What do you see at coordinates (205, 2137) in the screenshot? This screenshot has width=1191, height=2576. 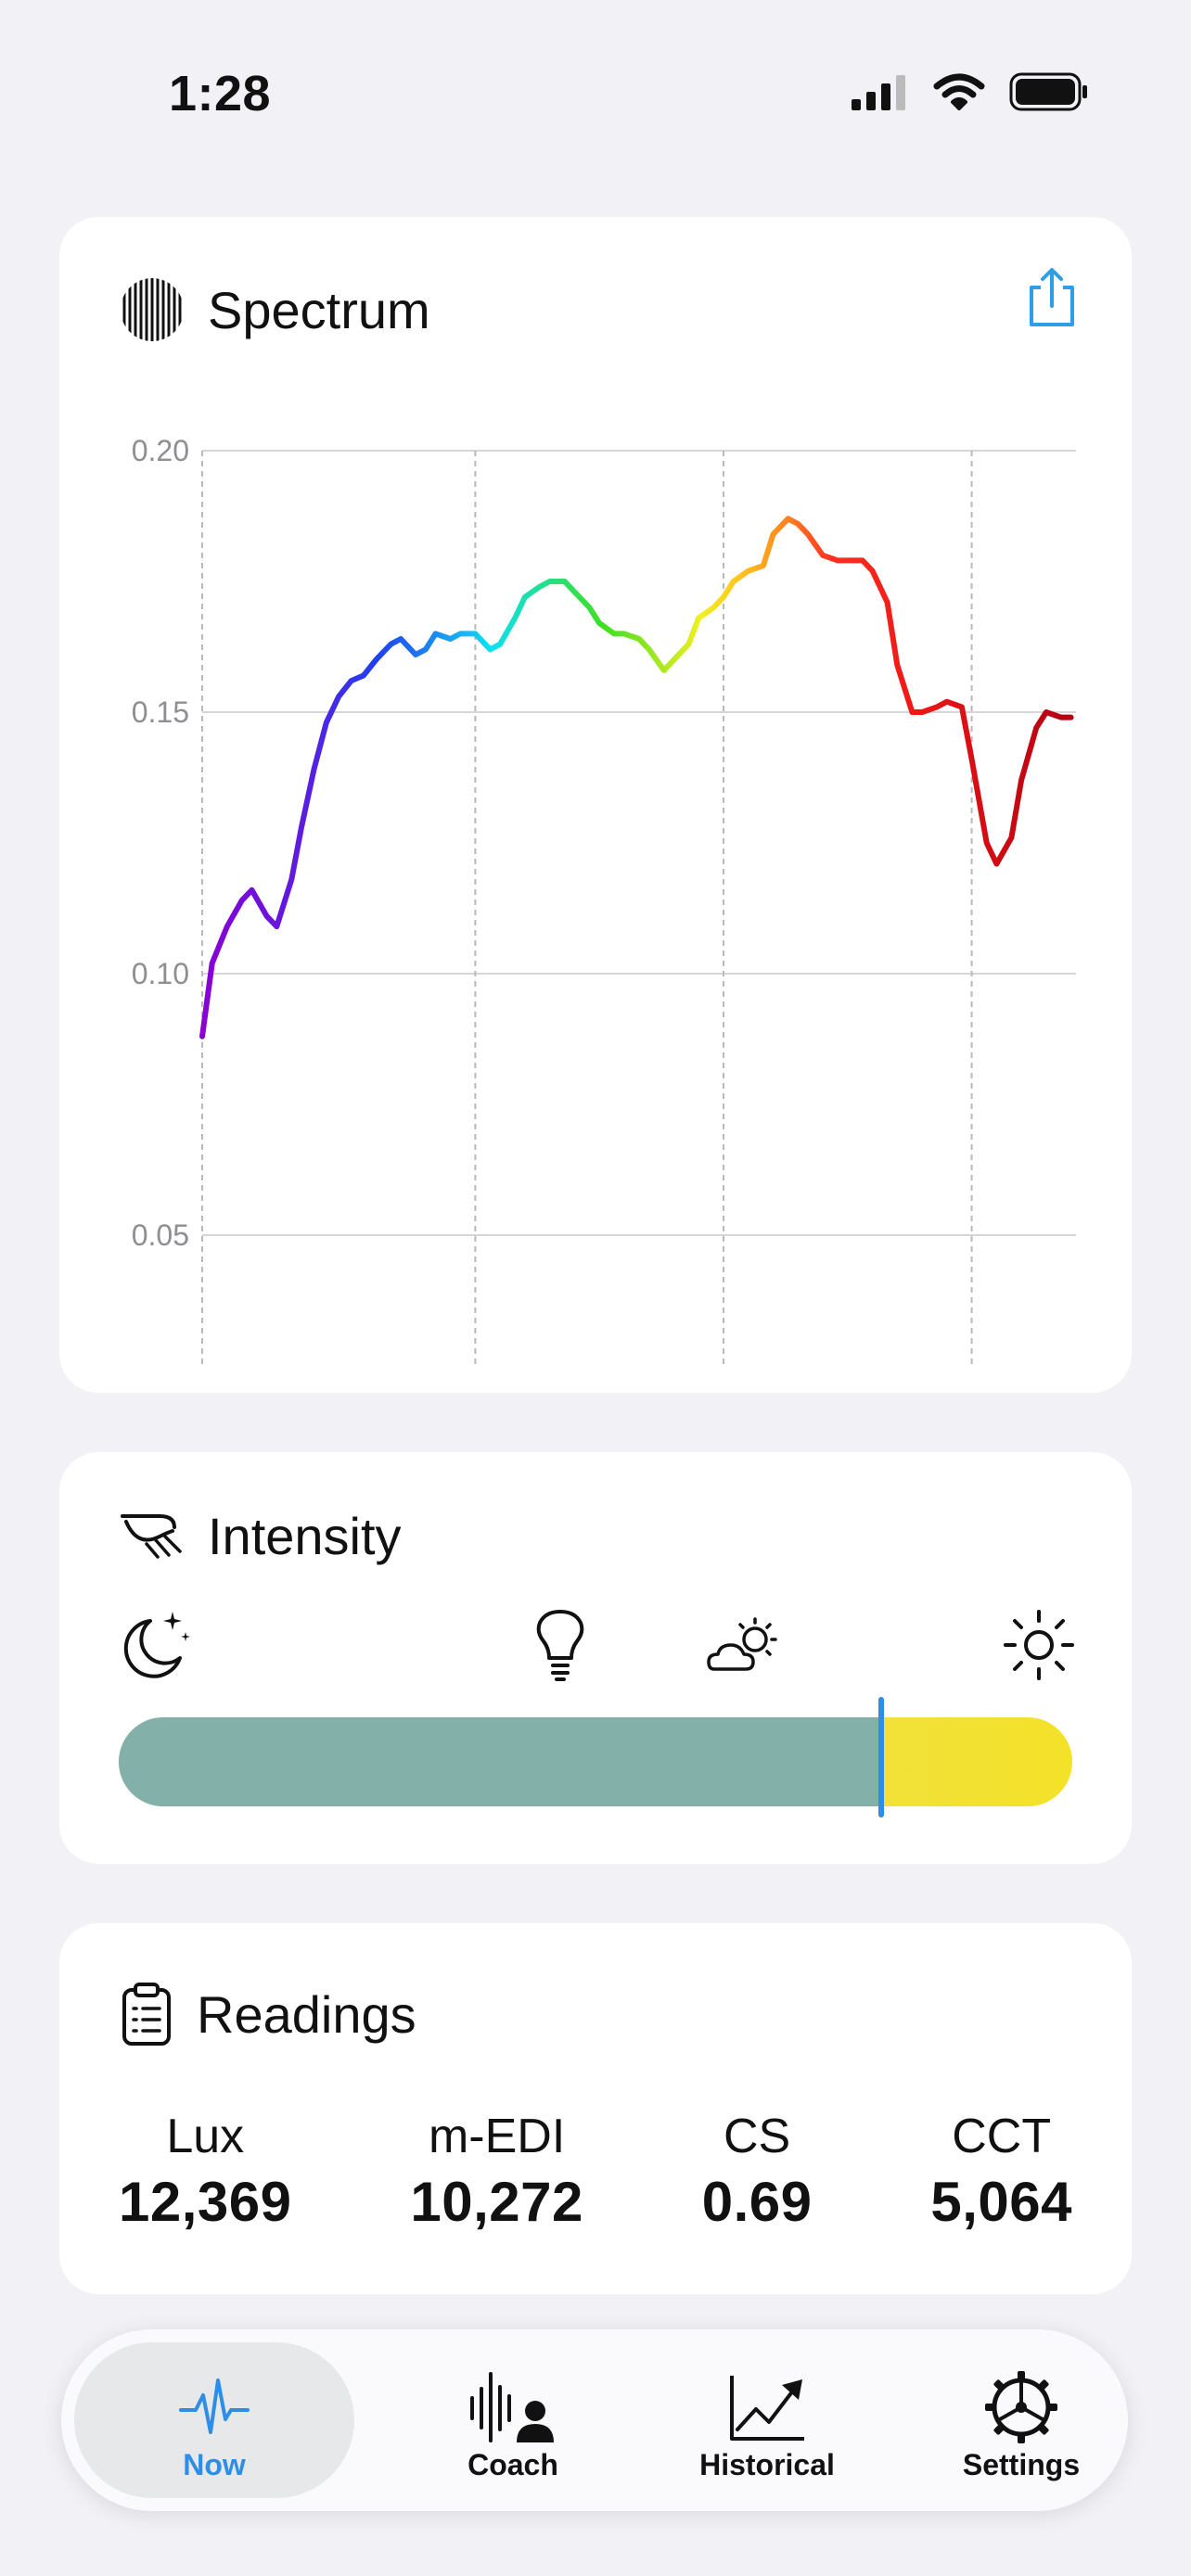 I see `reading-label: Lux` at bounding box center [205, 2137].